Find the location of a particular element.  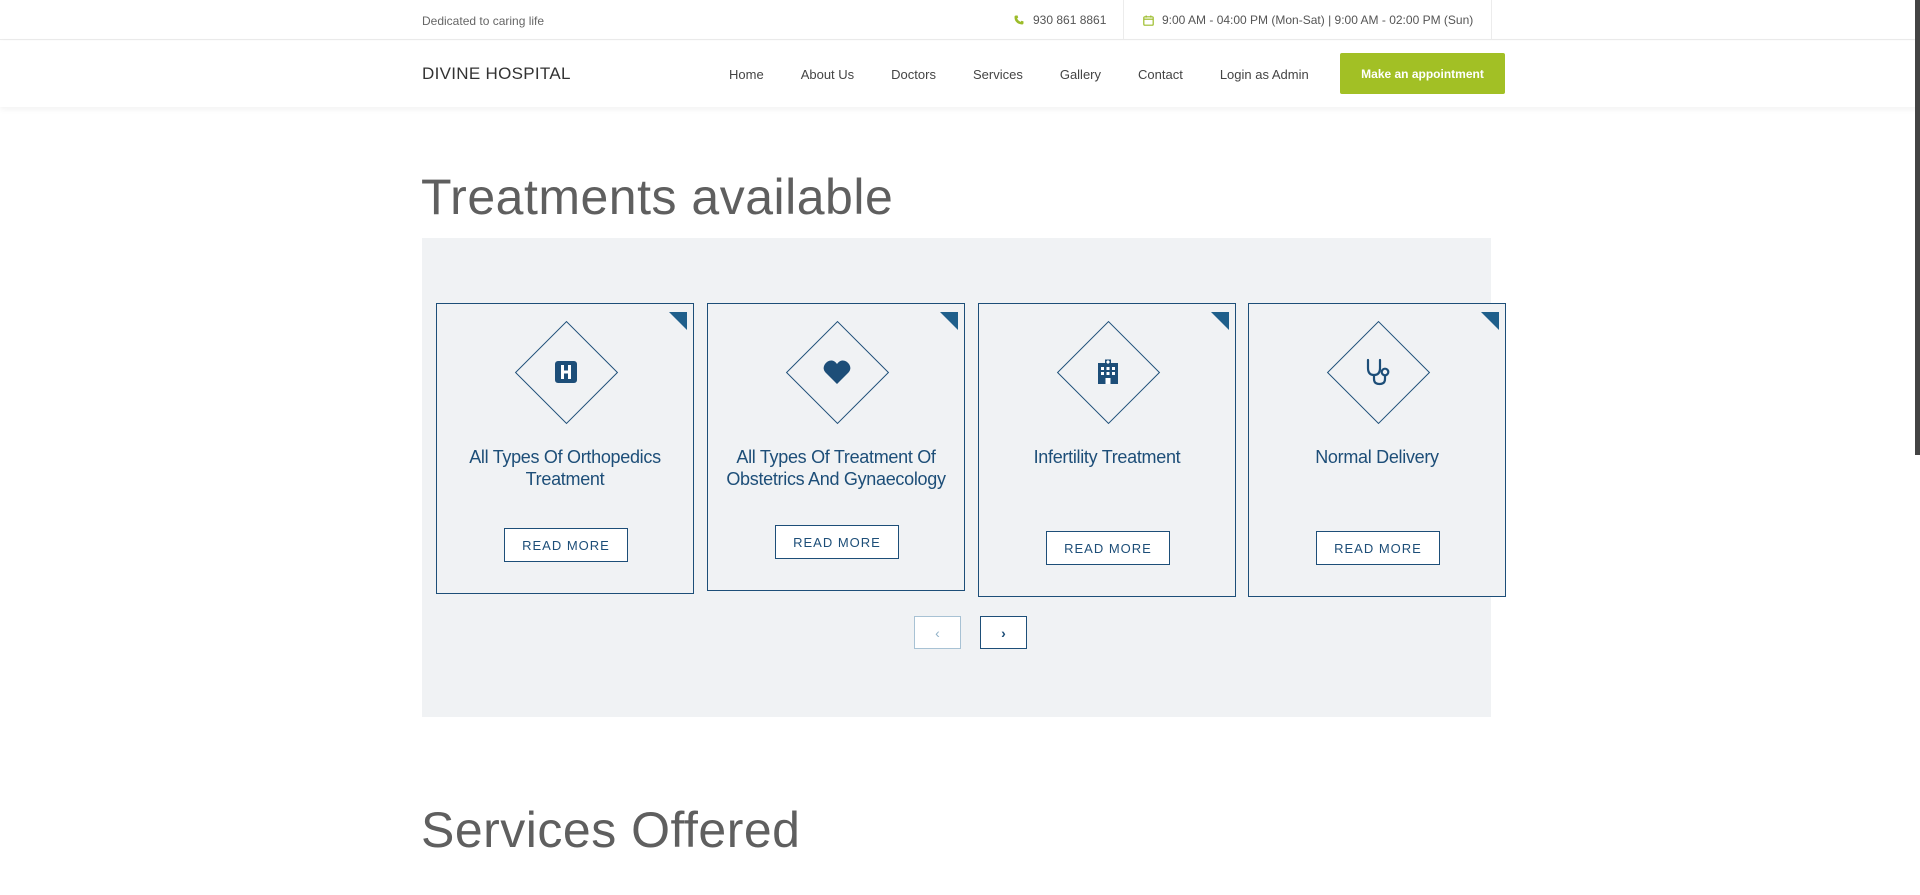

card-title: Infertility Treatment is located at coordinates (1107, 457).